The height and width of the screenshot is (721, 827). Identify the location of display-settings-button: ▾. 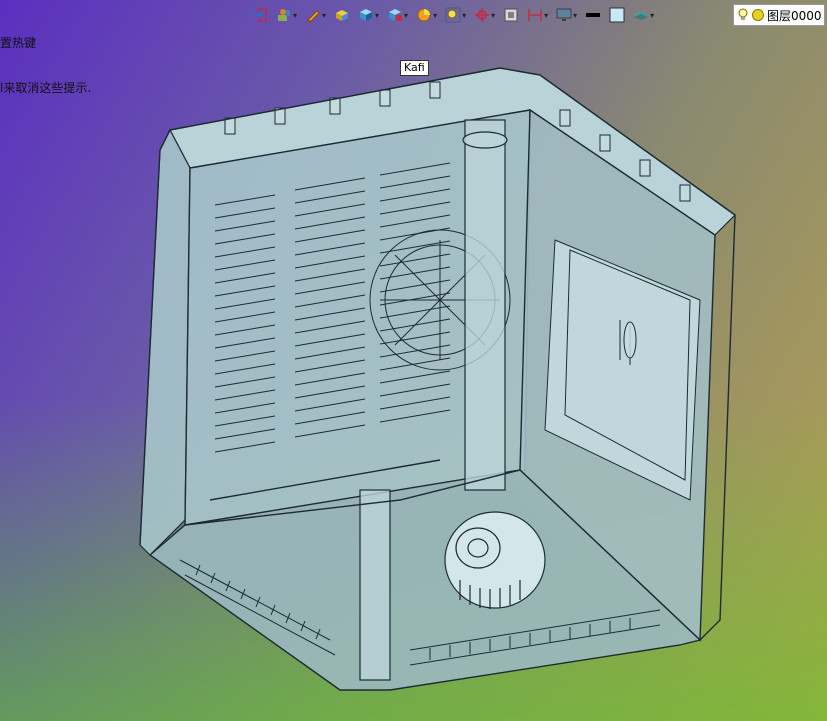
(566, 15).